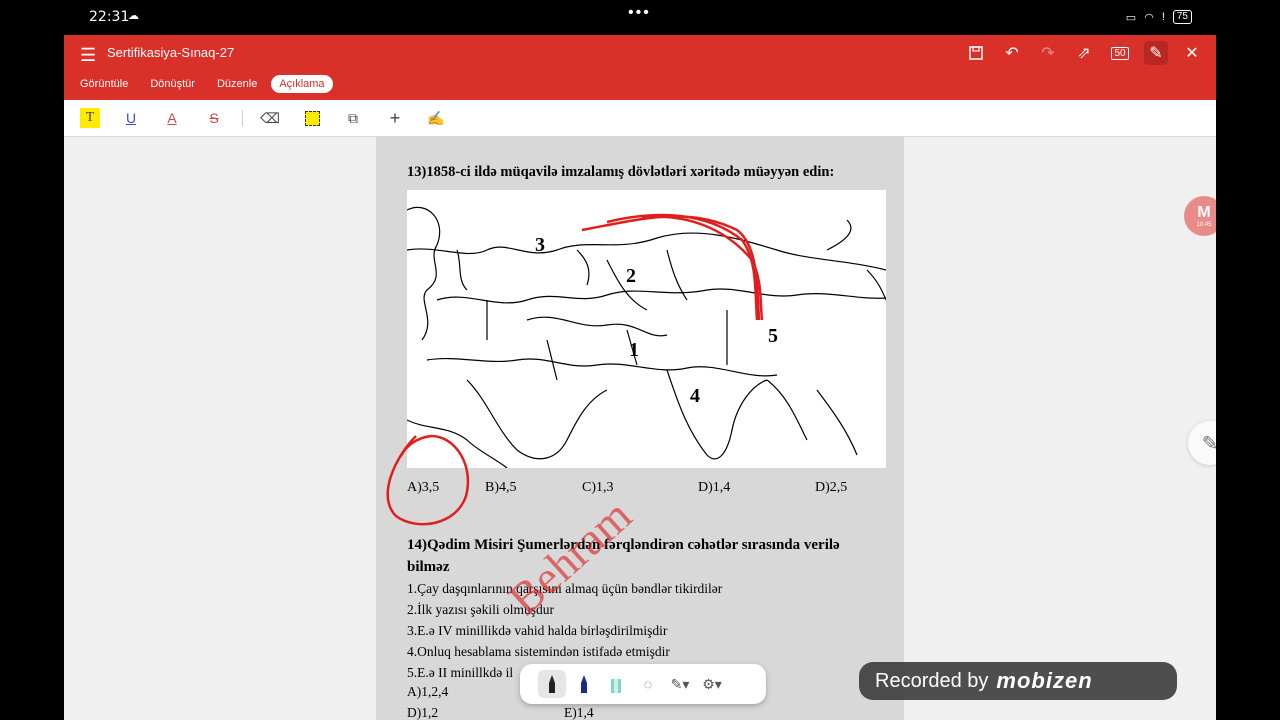  Describe the element at coordinates (579, 712) in the screenshot. I see `answer-14-e: E)1,4` at that location.